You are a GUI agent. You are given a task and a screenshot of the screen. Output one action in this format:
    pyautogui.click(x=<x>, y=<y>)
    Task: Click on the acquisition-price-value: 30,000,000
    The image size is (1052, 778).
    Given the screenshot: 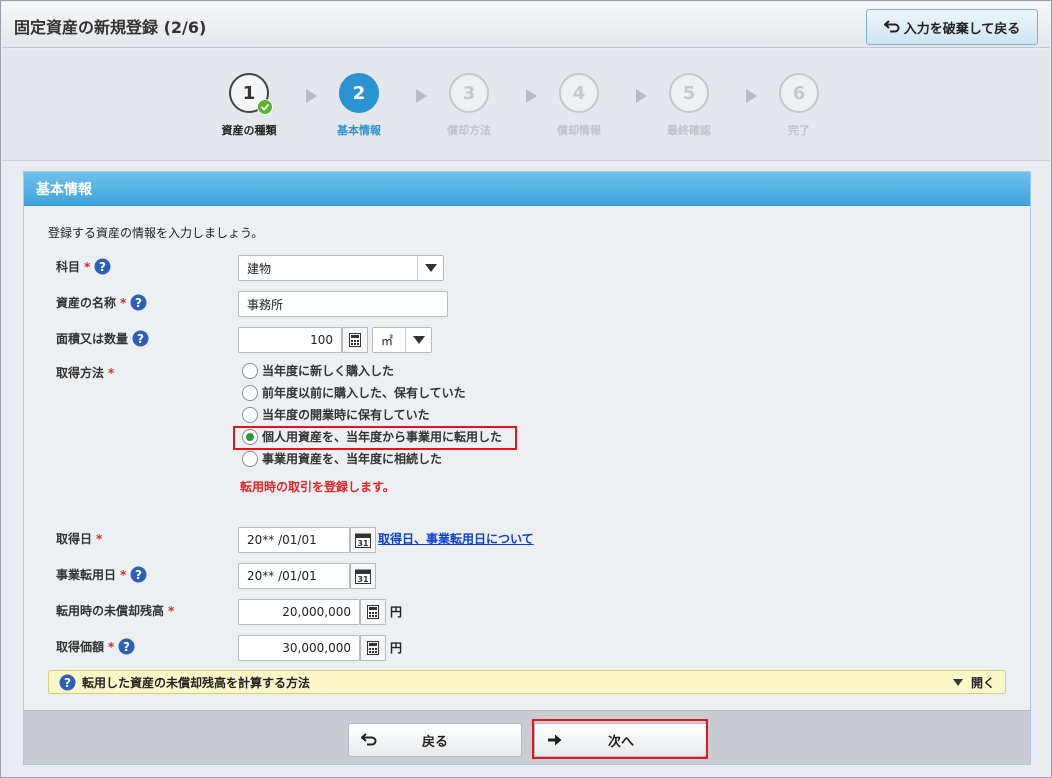 What is the action you would take?
    pyautogui.click(x=316, y=648)
    